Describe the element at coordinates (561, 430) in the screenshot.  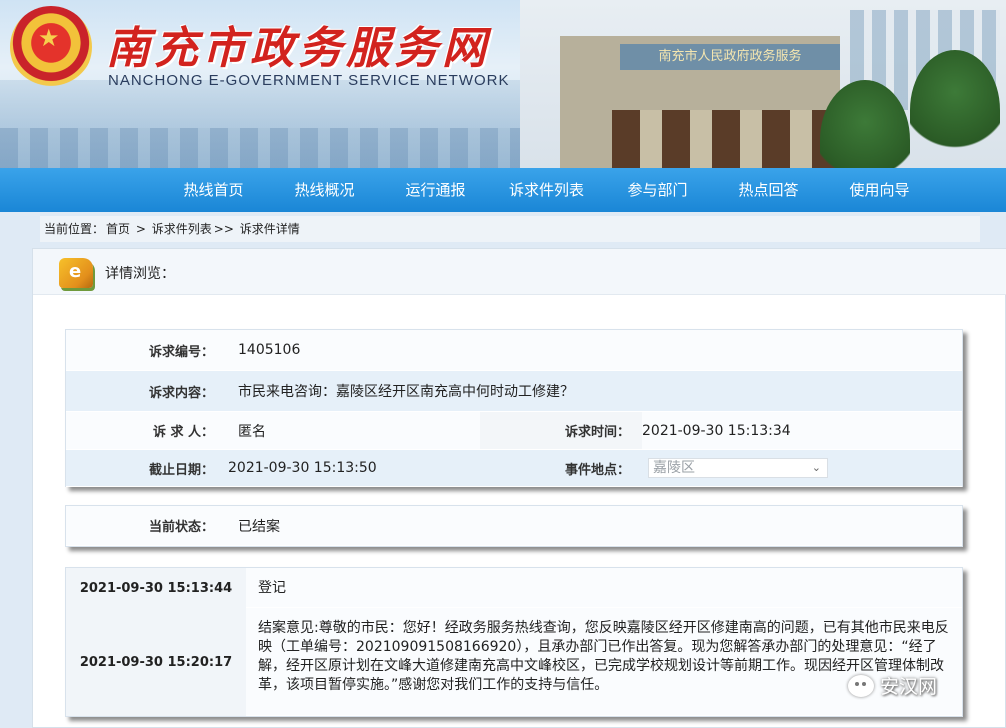
I see `request-time-label: 诉求时间：` at that location.